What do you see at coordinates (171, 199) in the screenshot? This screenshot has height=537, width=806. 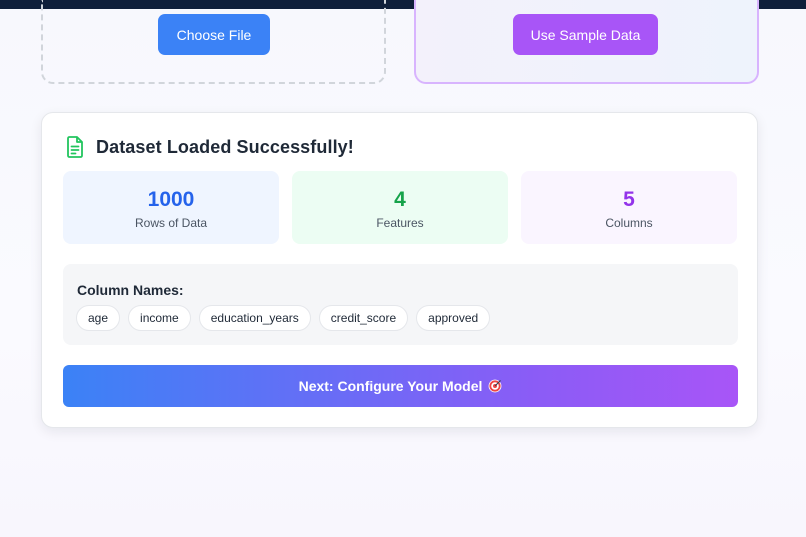 I see `rows-count: 1000` at bounding box center [171, 199].